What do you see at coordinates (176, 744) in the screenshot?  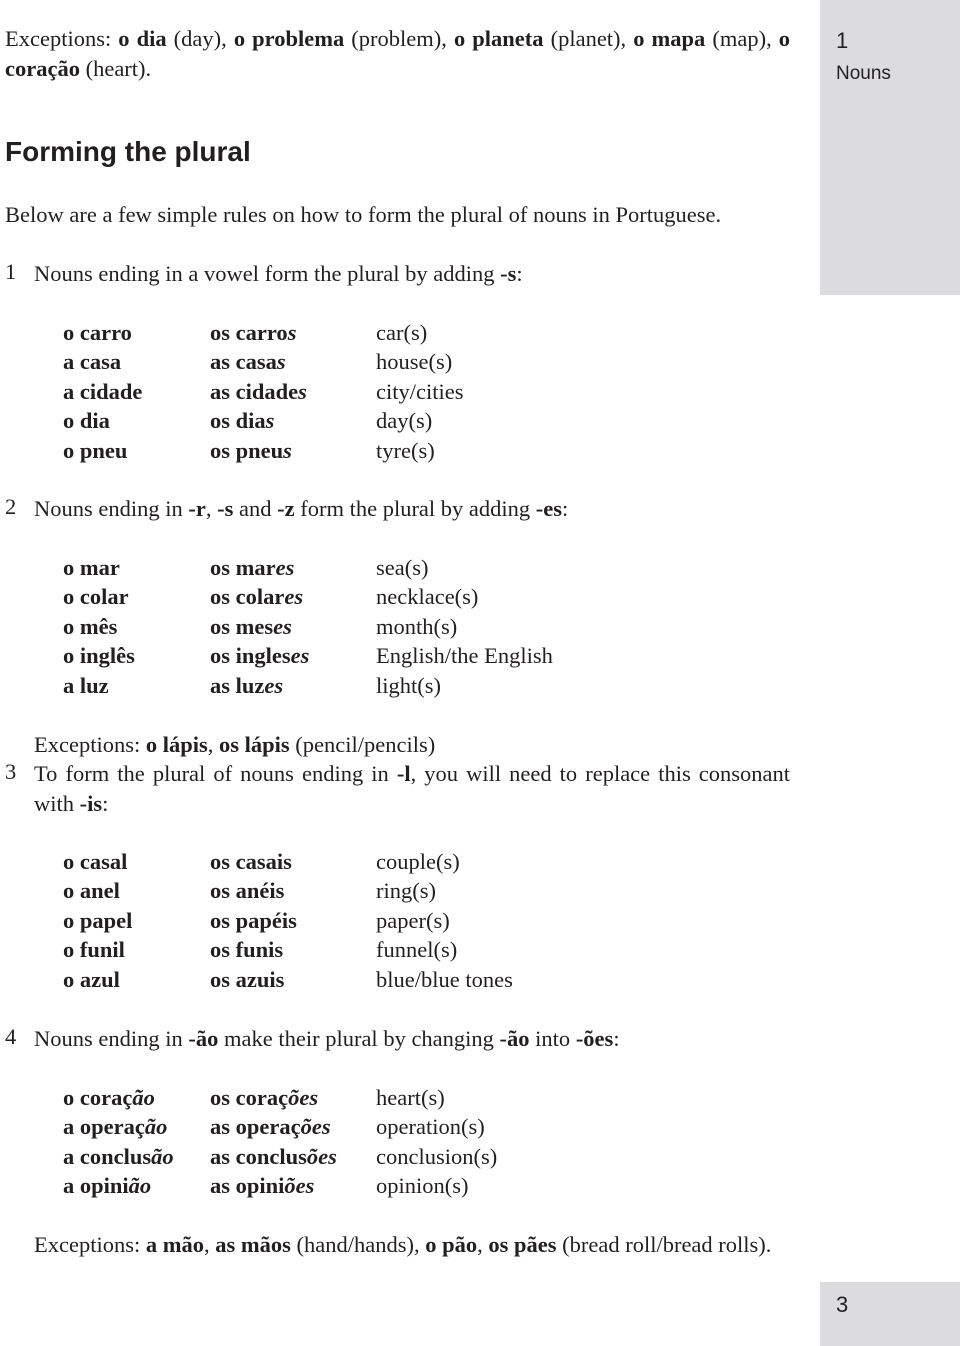 I see `bold-term: o lápis` at bounding box center [176, 744].